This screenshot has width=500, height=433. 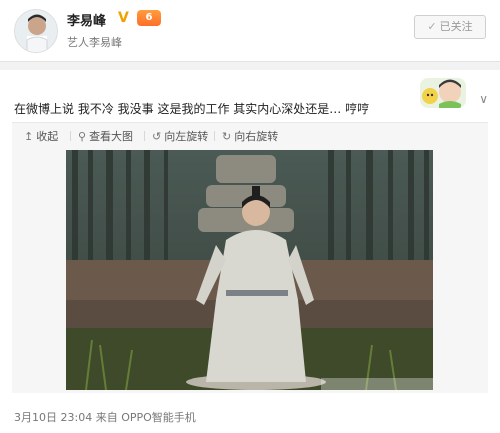 What do you see at coordinates (250, 31) in the screenshot?
I see `profile-header: 李易峰 V 6 艺人李易峰 ✓ 已关注` at bounding box center [250, 31].